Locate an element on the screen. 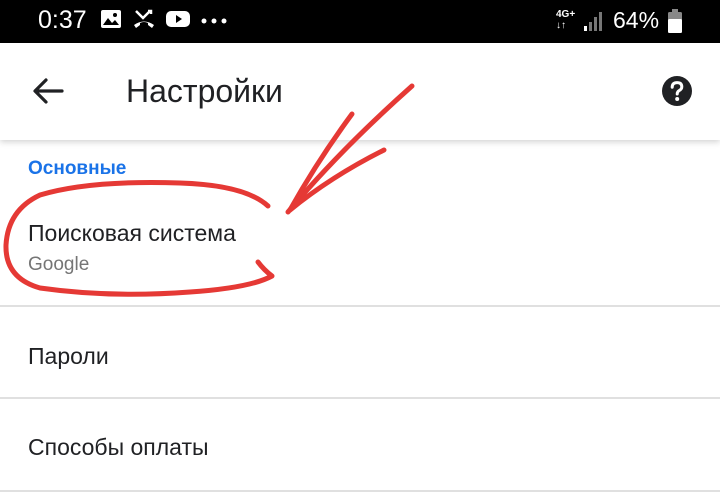 The width and height of the screenshot is (720, 496). help-icon is located at coordinates (677, 91).